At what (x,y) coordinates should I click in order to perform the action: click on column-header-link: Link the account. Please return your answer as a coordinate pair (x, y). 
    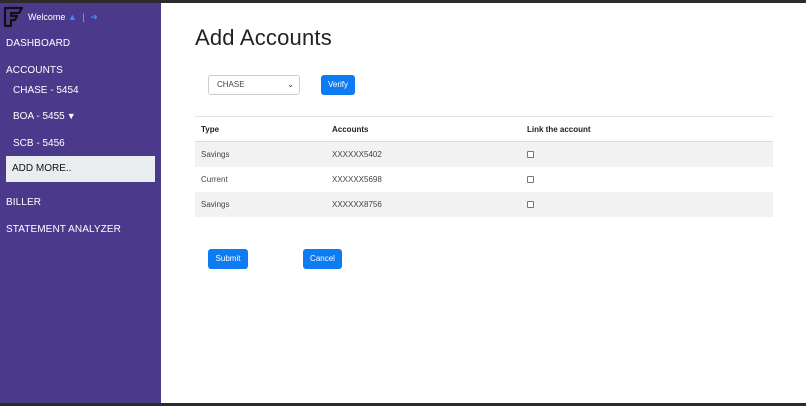
    Looking at the image, I should click on (559, 129).